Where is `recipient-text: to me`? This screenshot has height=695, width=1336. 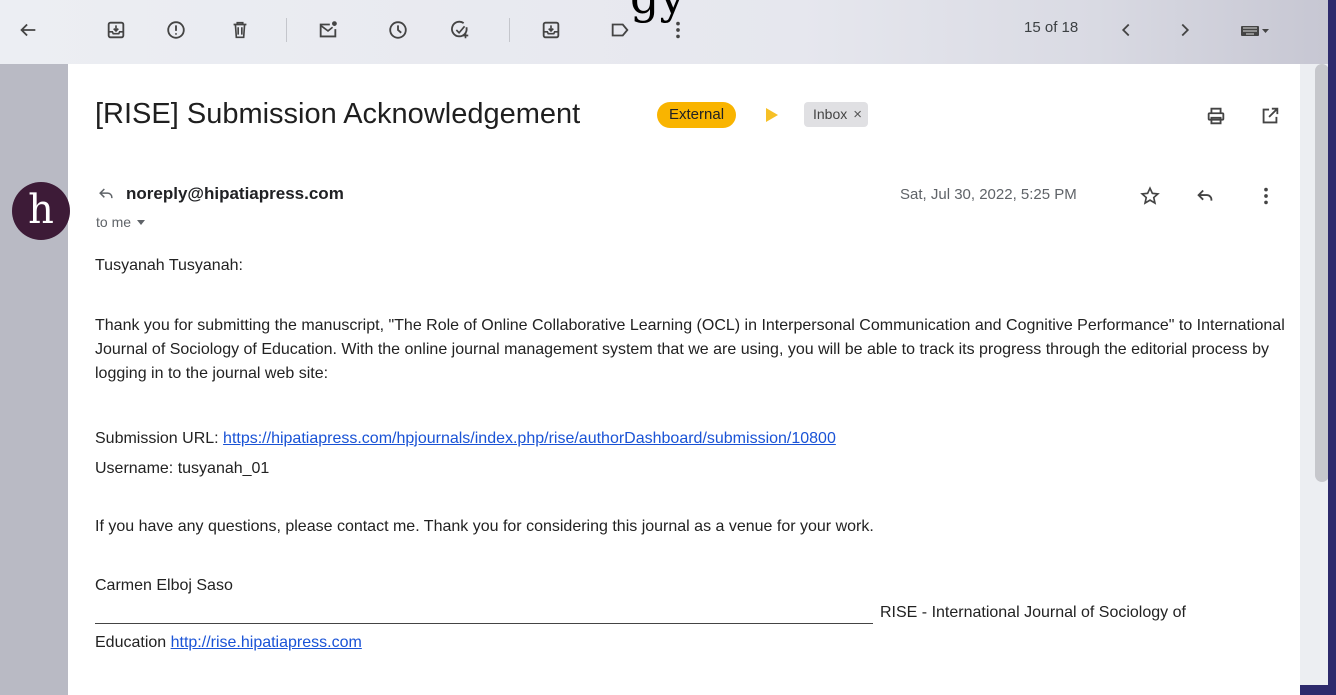
recipient-text: to me is located at coordinates (114, 222).